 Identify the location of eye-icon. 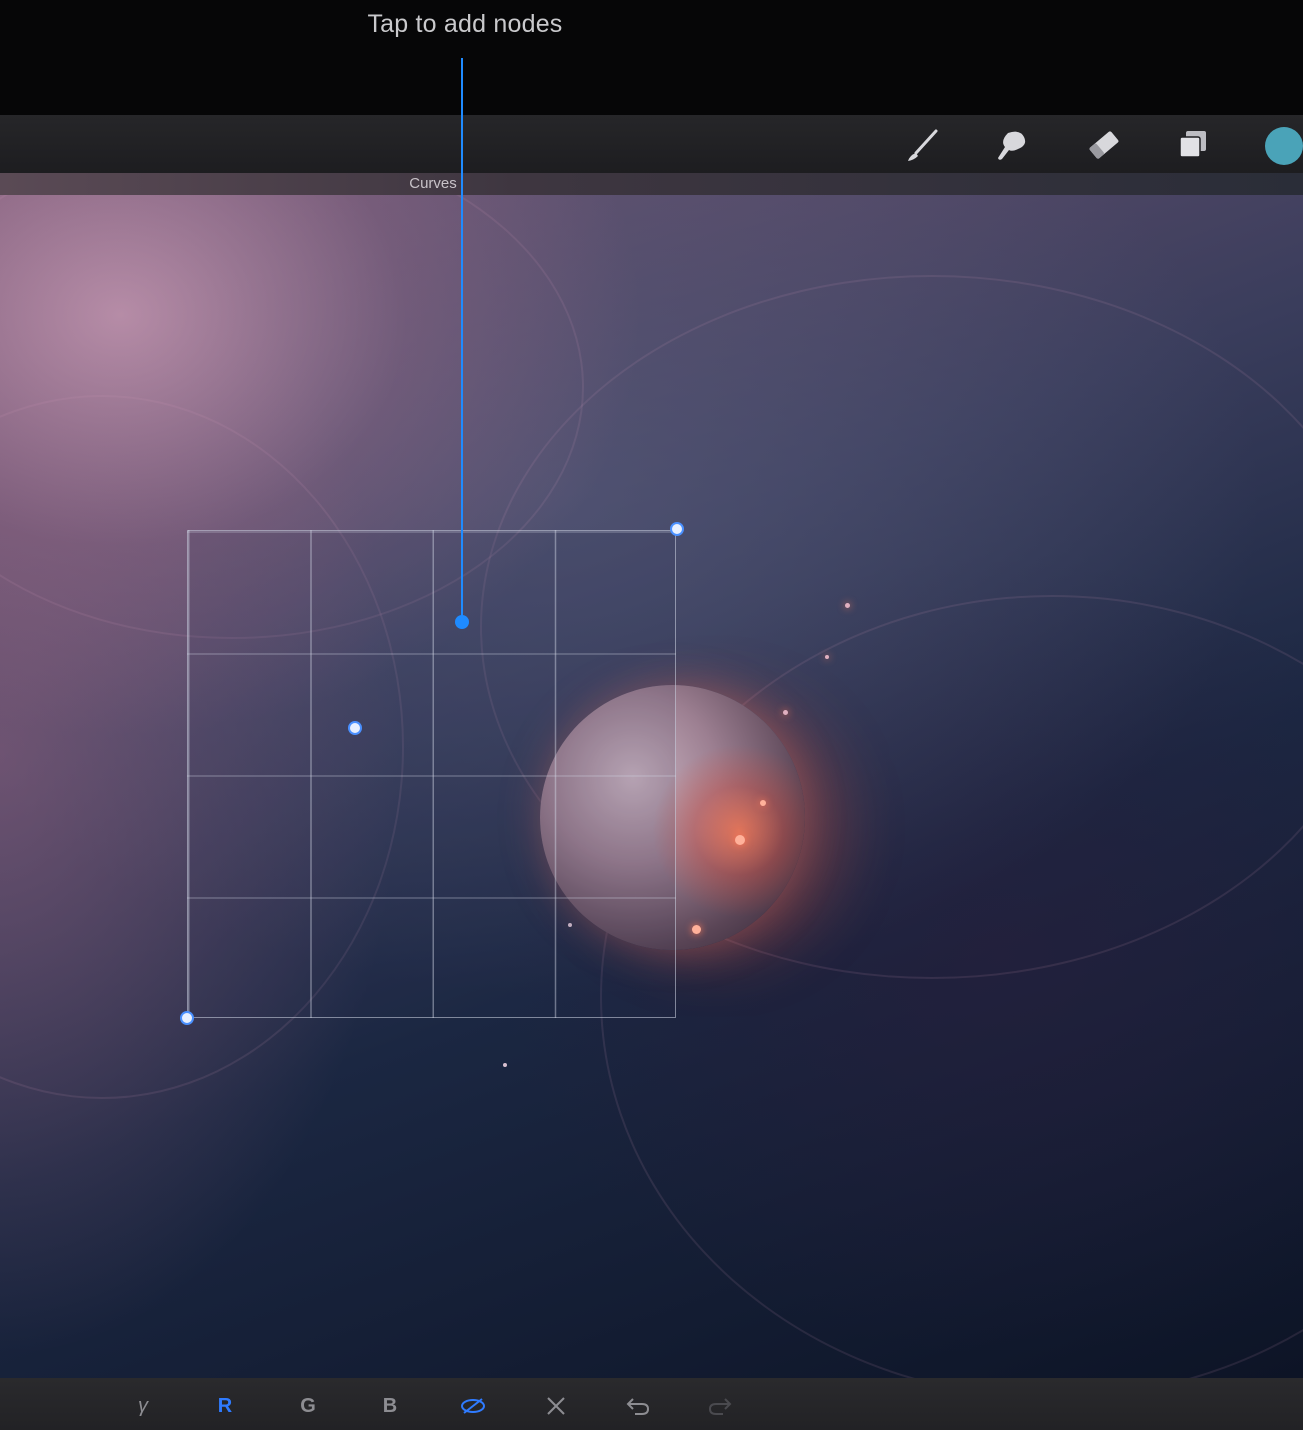
(473, 1406).